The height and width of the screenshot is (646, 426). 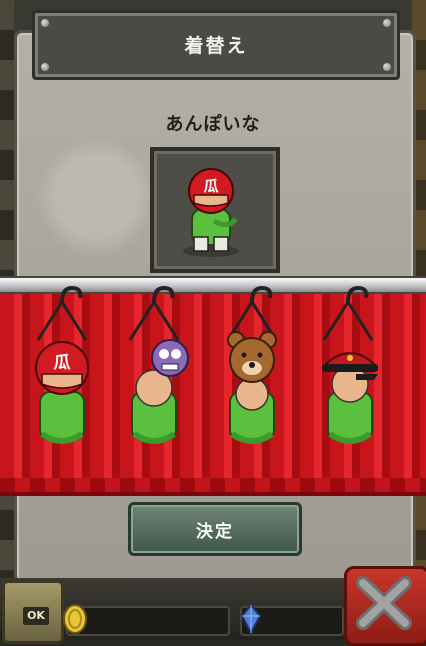 I want to click on decide-button-label: 決定, so click(x=215, y=532).